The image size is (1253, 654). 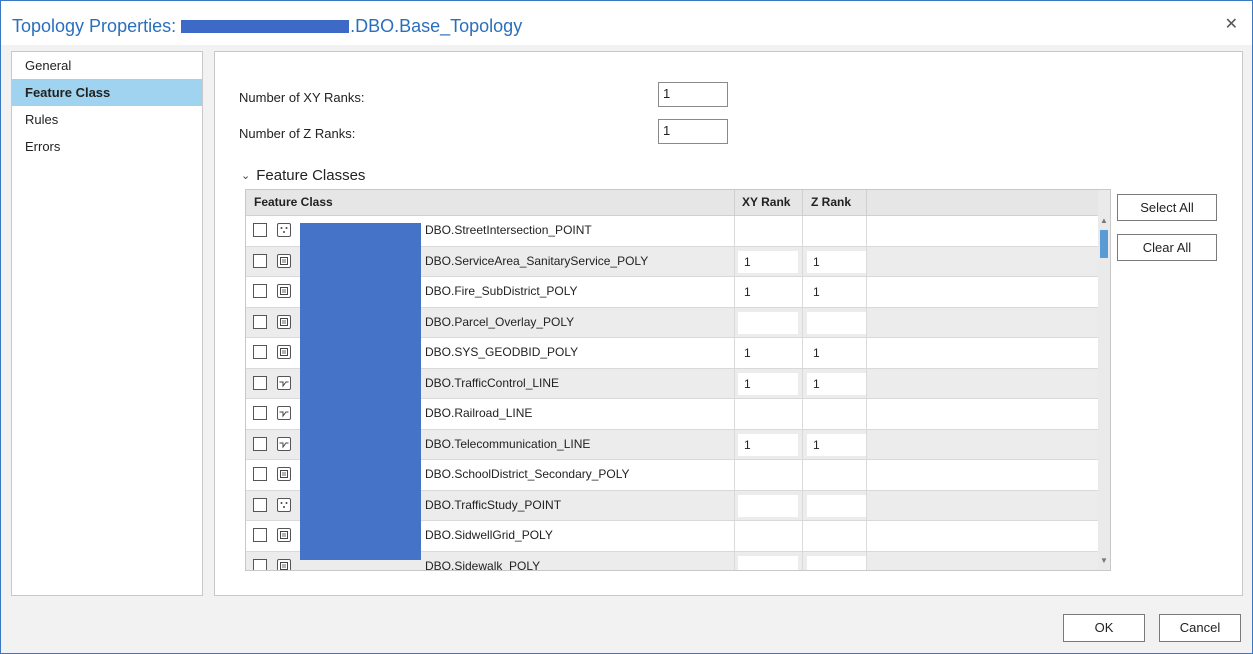 I want to click on column-header-xy-rank: XY Rank, so click(x=766, y=202).